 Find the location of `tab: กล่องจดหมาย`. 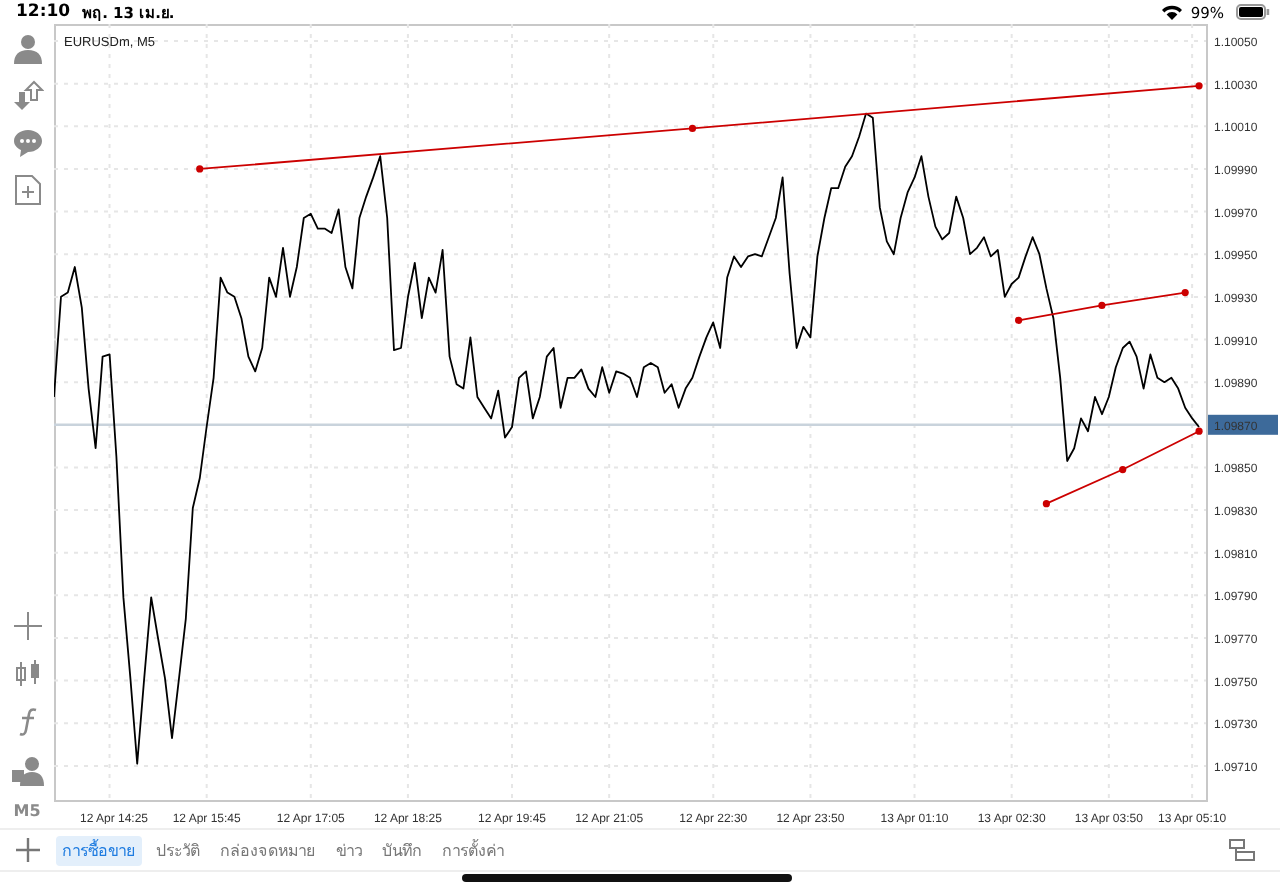

tab: กล่องจดหมาย is located at coordinates (268, 850).